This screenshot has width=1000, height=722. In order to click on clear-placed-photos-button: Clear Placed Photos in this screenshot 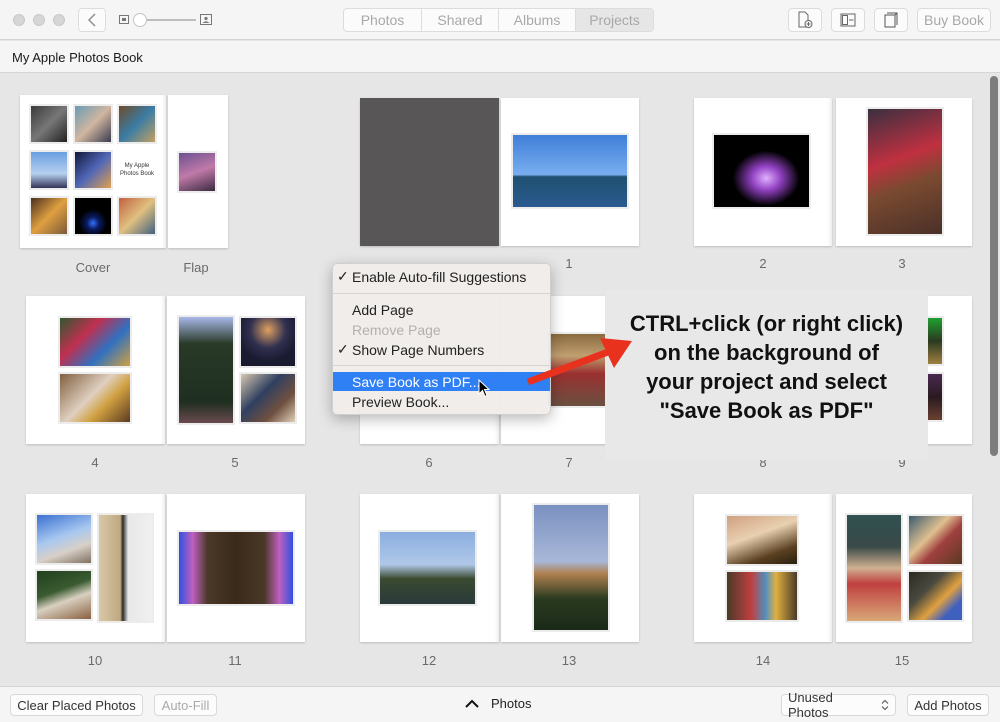, I will do `click(76, 705)`.